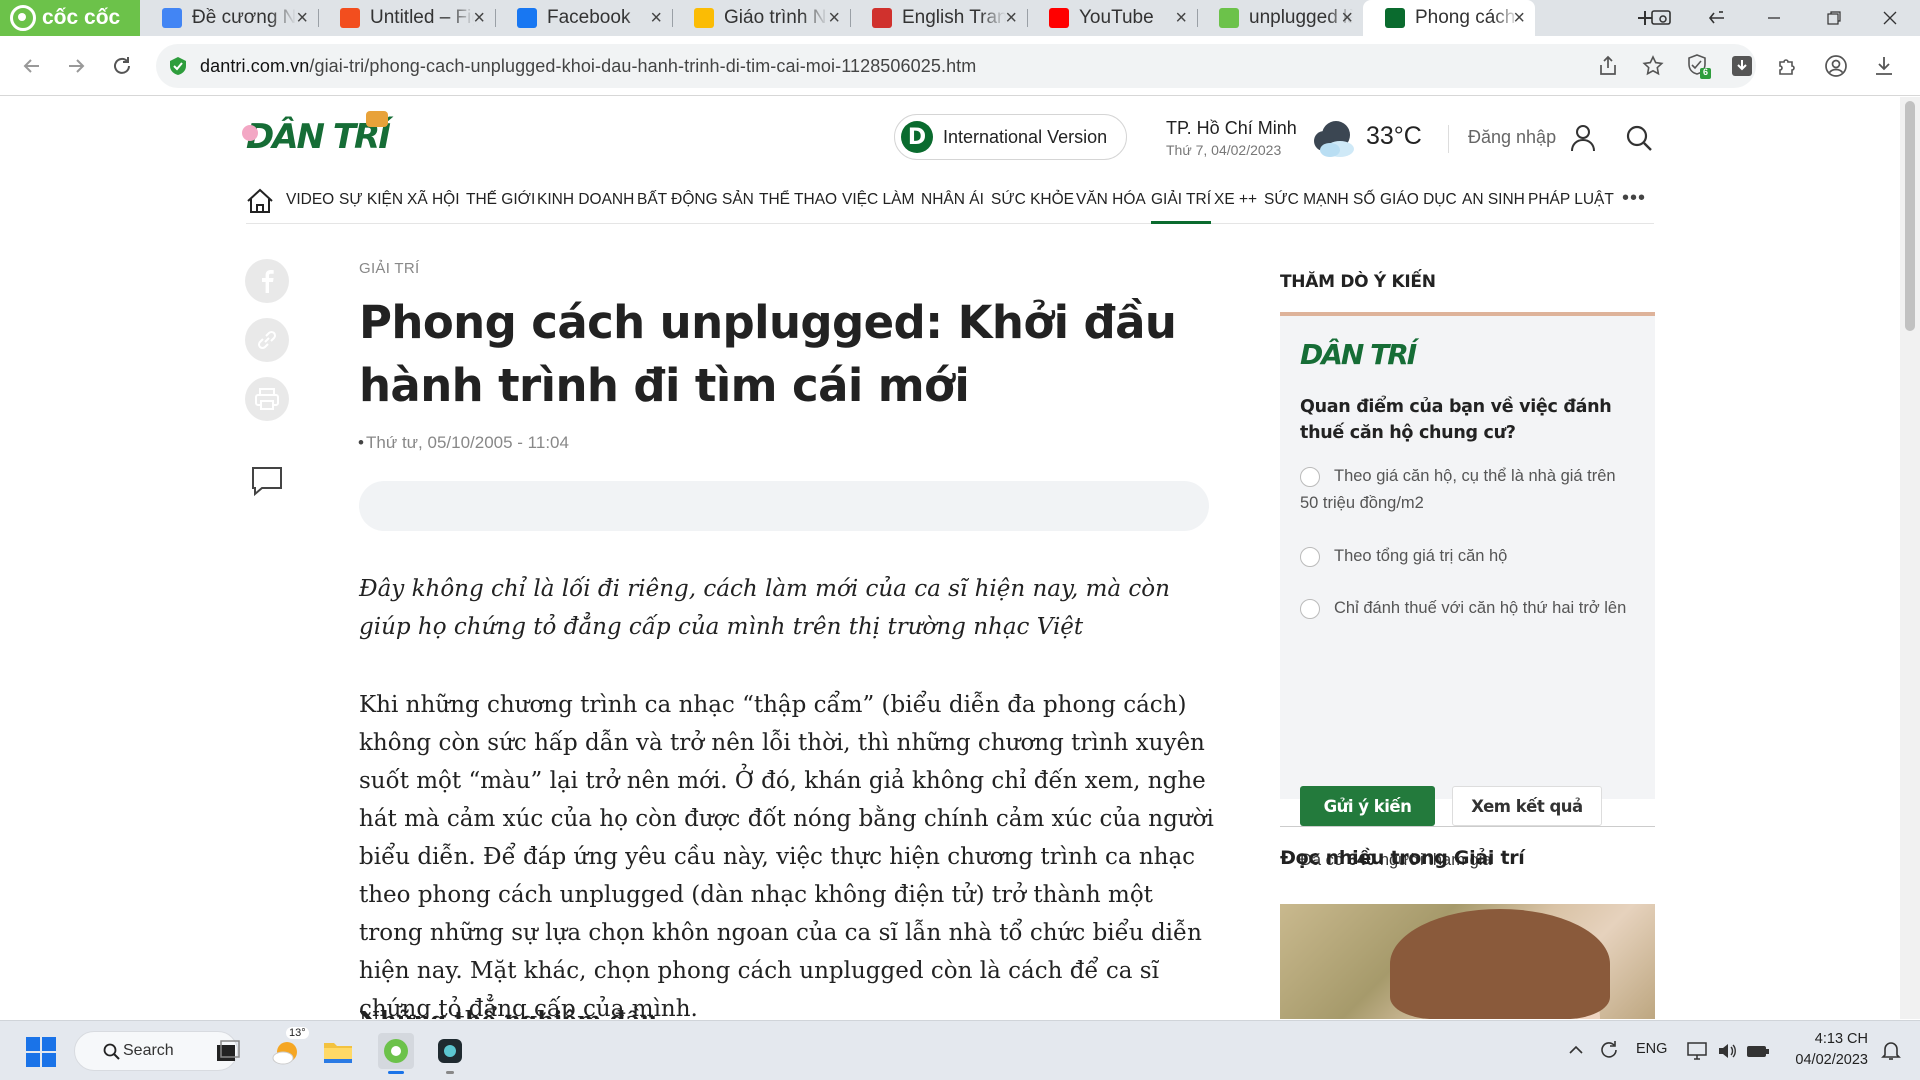 This screenshot has width=1920, height=1080. What do you see at coordinates (776, 17) in the screenshot?
I see `tab-title: Giáo trình NH` at bounding box center [776, 17].